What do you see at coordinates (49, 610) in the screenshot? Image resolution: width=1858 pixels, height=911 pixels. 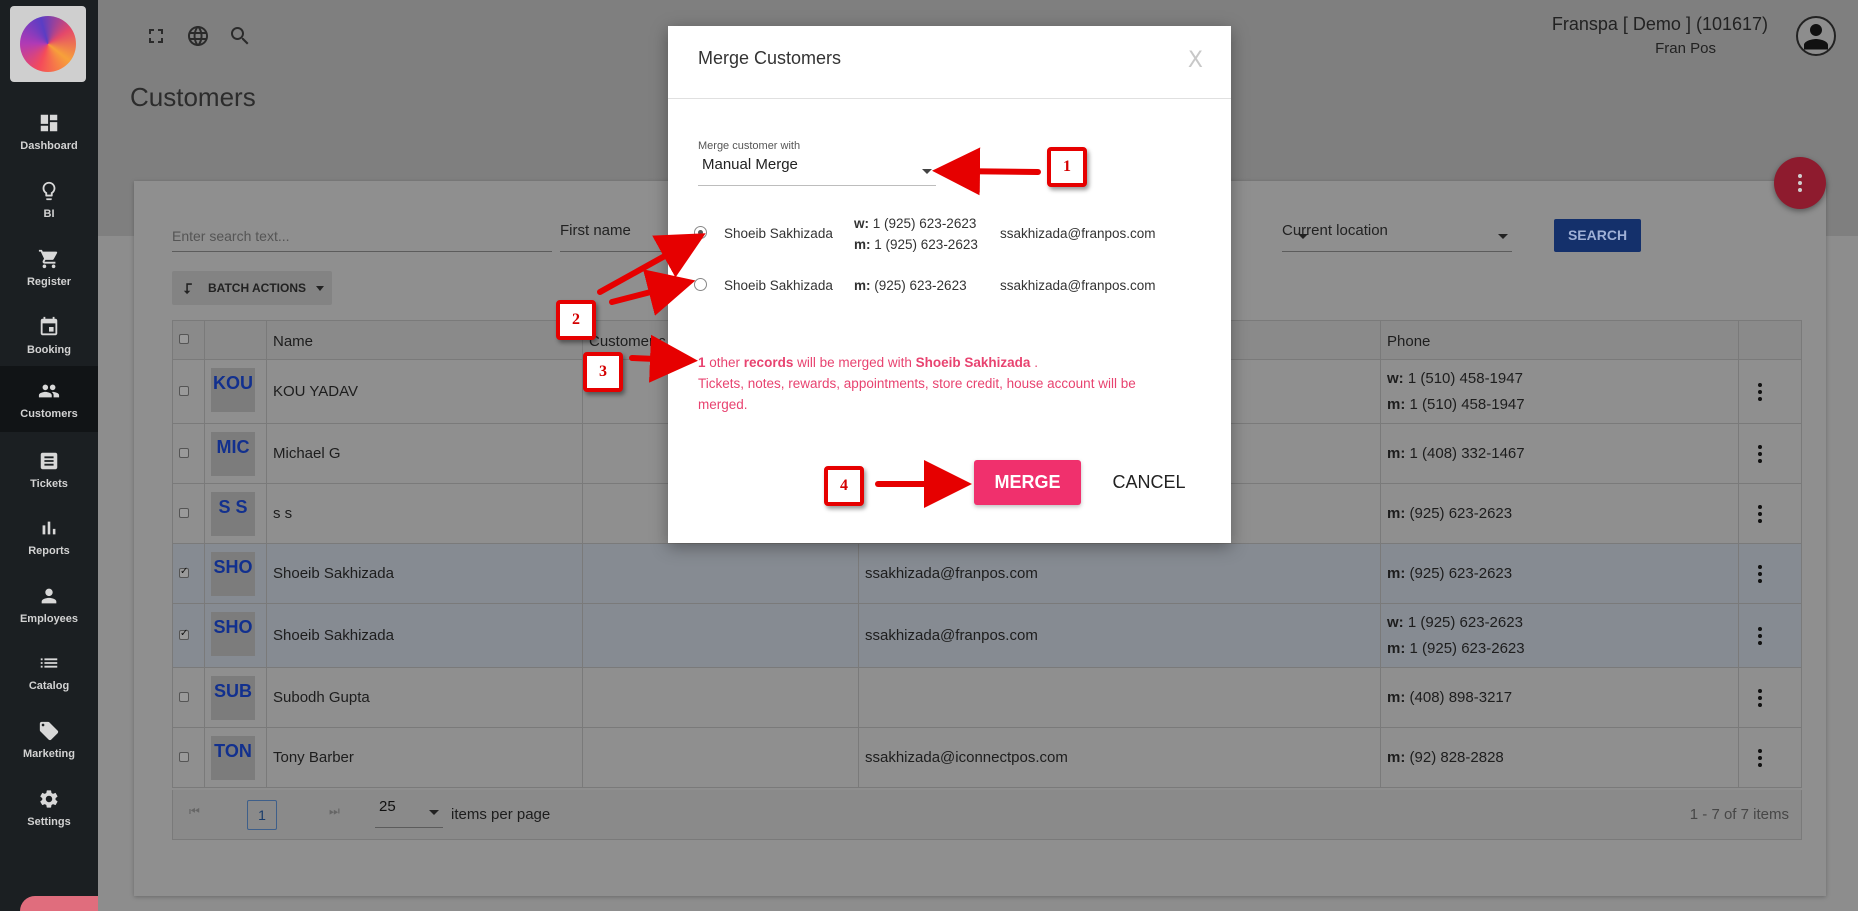 I see `sidebar-item-employees: Employees` at bounding box center [49, 610].